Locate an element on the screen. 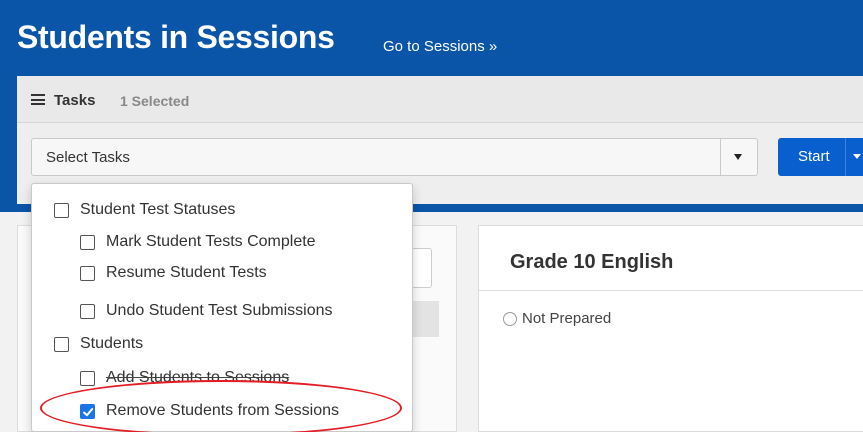 Image resolution: width=863 pixels, height=432 pixels. page-title: Students in Sessions is located at coordinates (176, 37).